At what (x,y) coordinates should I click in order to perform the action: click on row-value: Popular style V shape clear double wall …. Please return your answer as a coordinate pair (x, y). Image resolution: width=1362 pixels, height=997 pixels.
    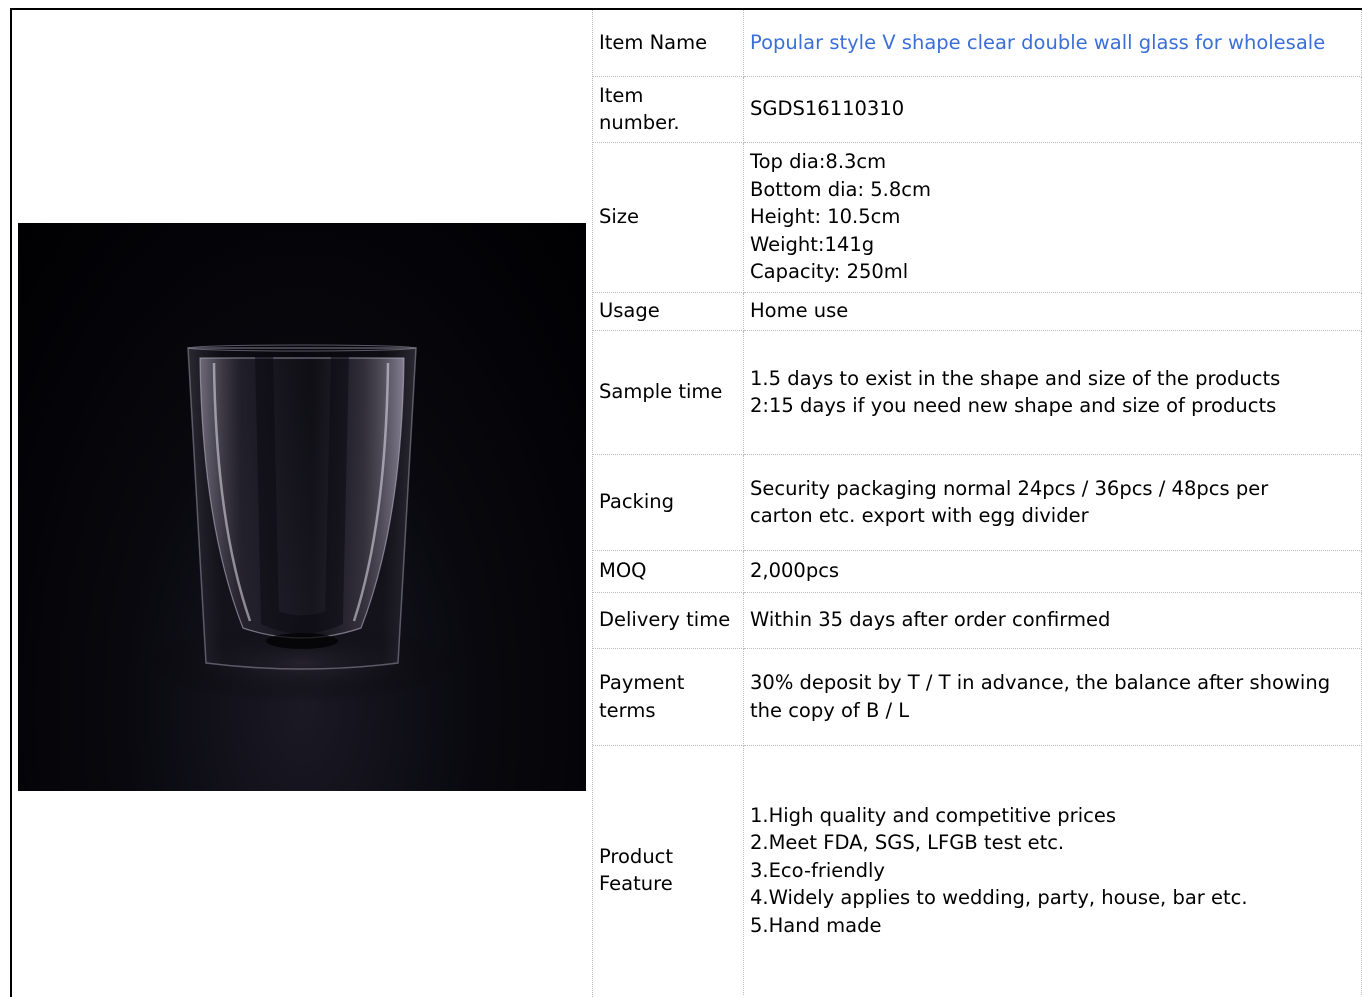
    Looking at the image, I should click on (1052, 43).